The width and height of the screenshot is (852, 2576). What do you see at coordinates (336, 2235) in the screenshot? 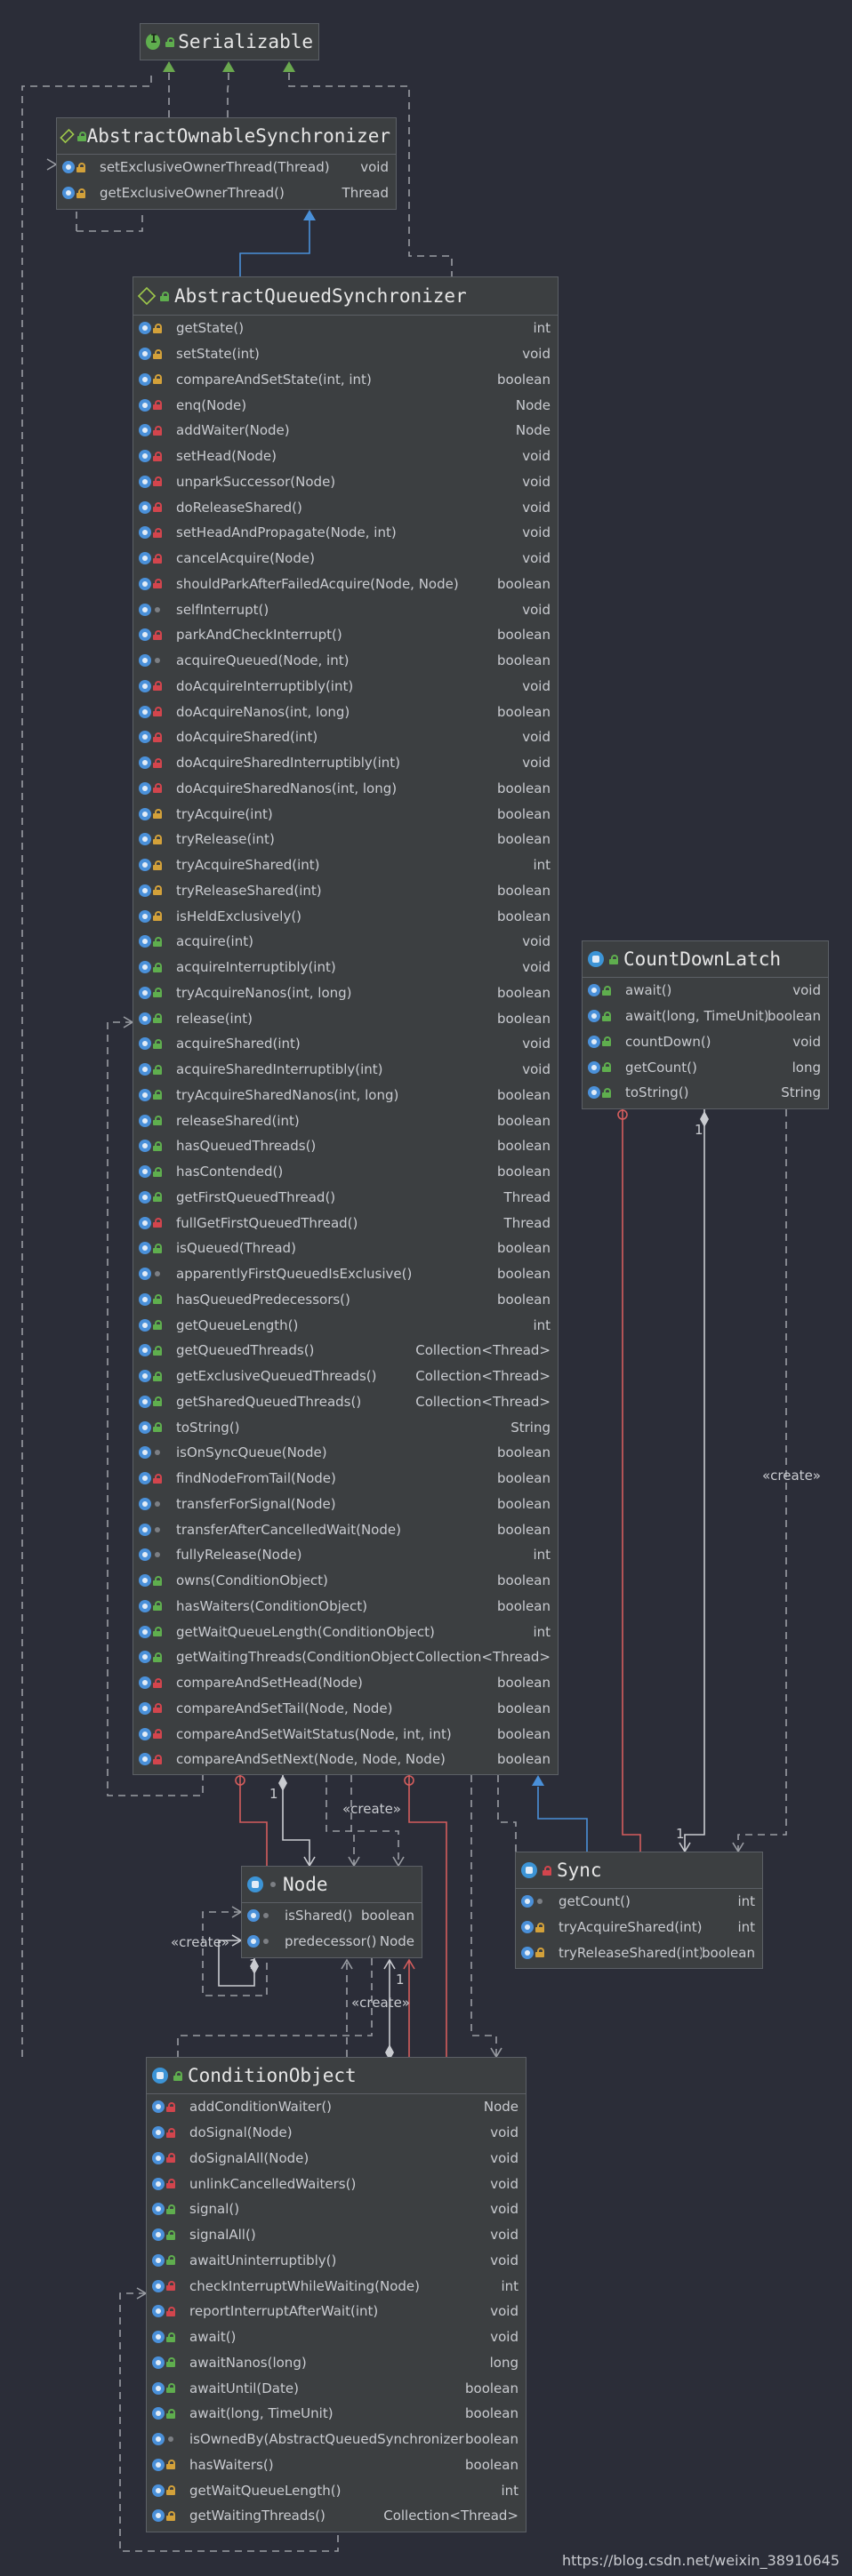
I see `method-row: signalAll() void` at bounding box center [336, 2235].